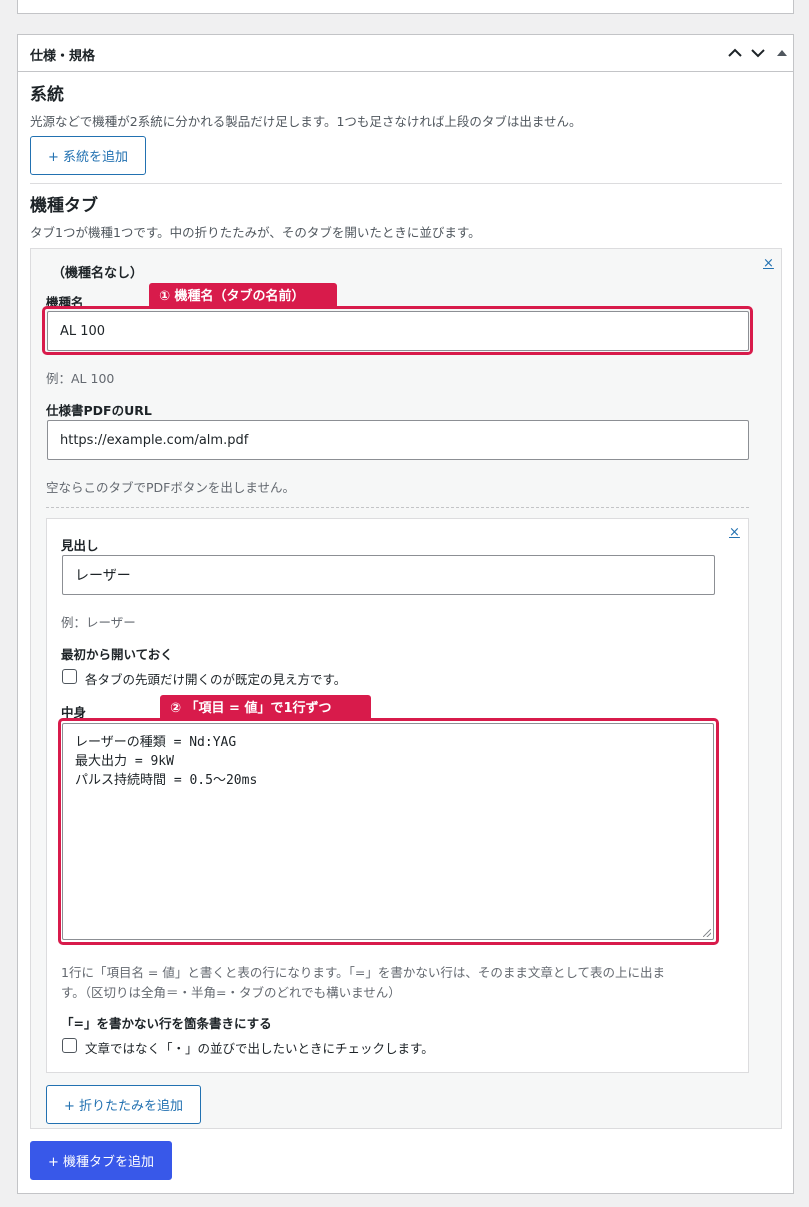  I want to click on move-down-icon, so click(758, 53).